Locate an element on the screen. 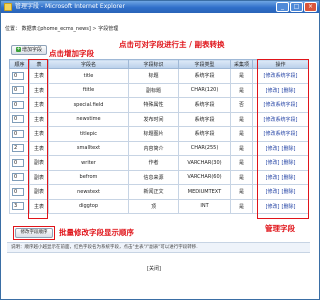  breadcrumb: 位置： 数据表:[phome_ecms_news] > 字段管理 is located at coordinates (61, 28).